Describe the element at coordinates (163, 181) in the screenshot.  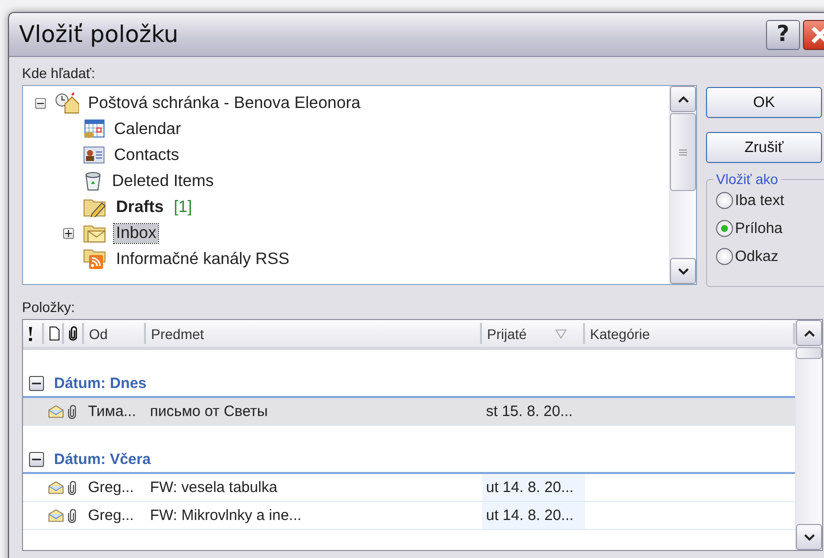
I see `tree-item: Deleted Items` at that location.